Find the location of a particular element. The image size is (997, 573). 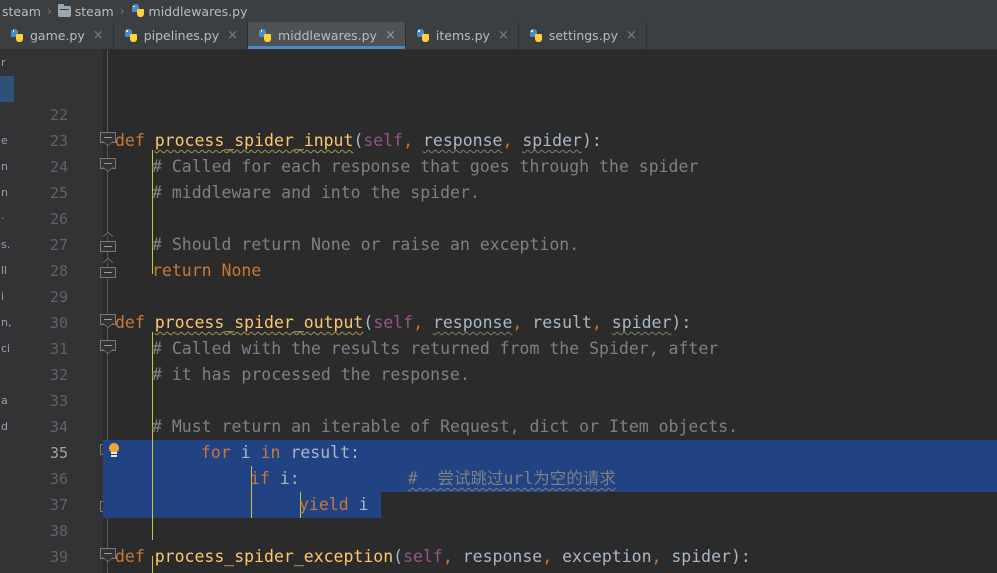

comment-text: # middleware and into the spider. is located at coordinates (316, 192).